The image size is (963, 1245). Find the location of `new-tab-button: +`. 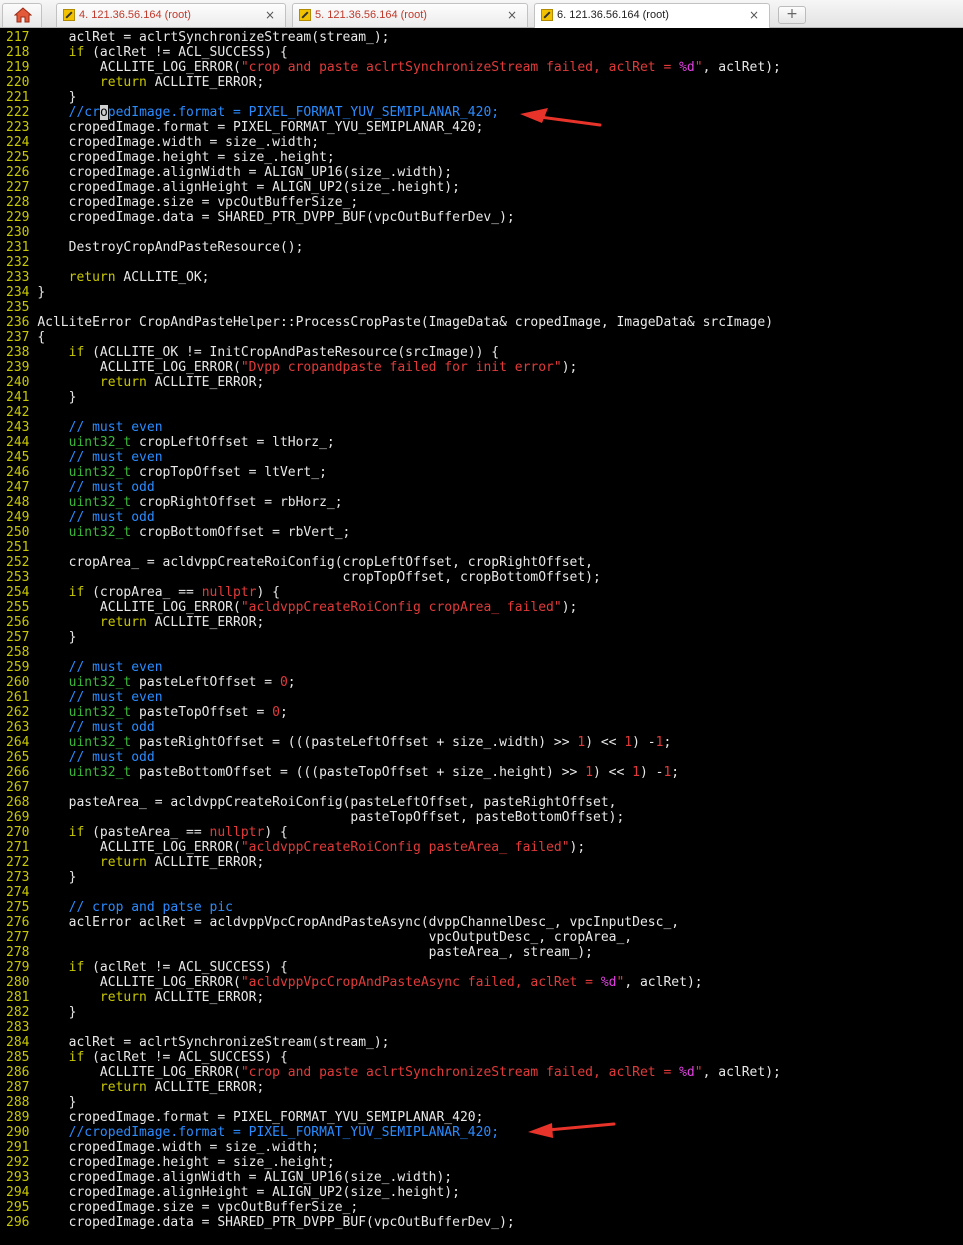

new-tab-button: + is located at coordinates (792, 15).